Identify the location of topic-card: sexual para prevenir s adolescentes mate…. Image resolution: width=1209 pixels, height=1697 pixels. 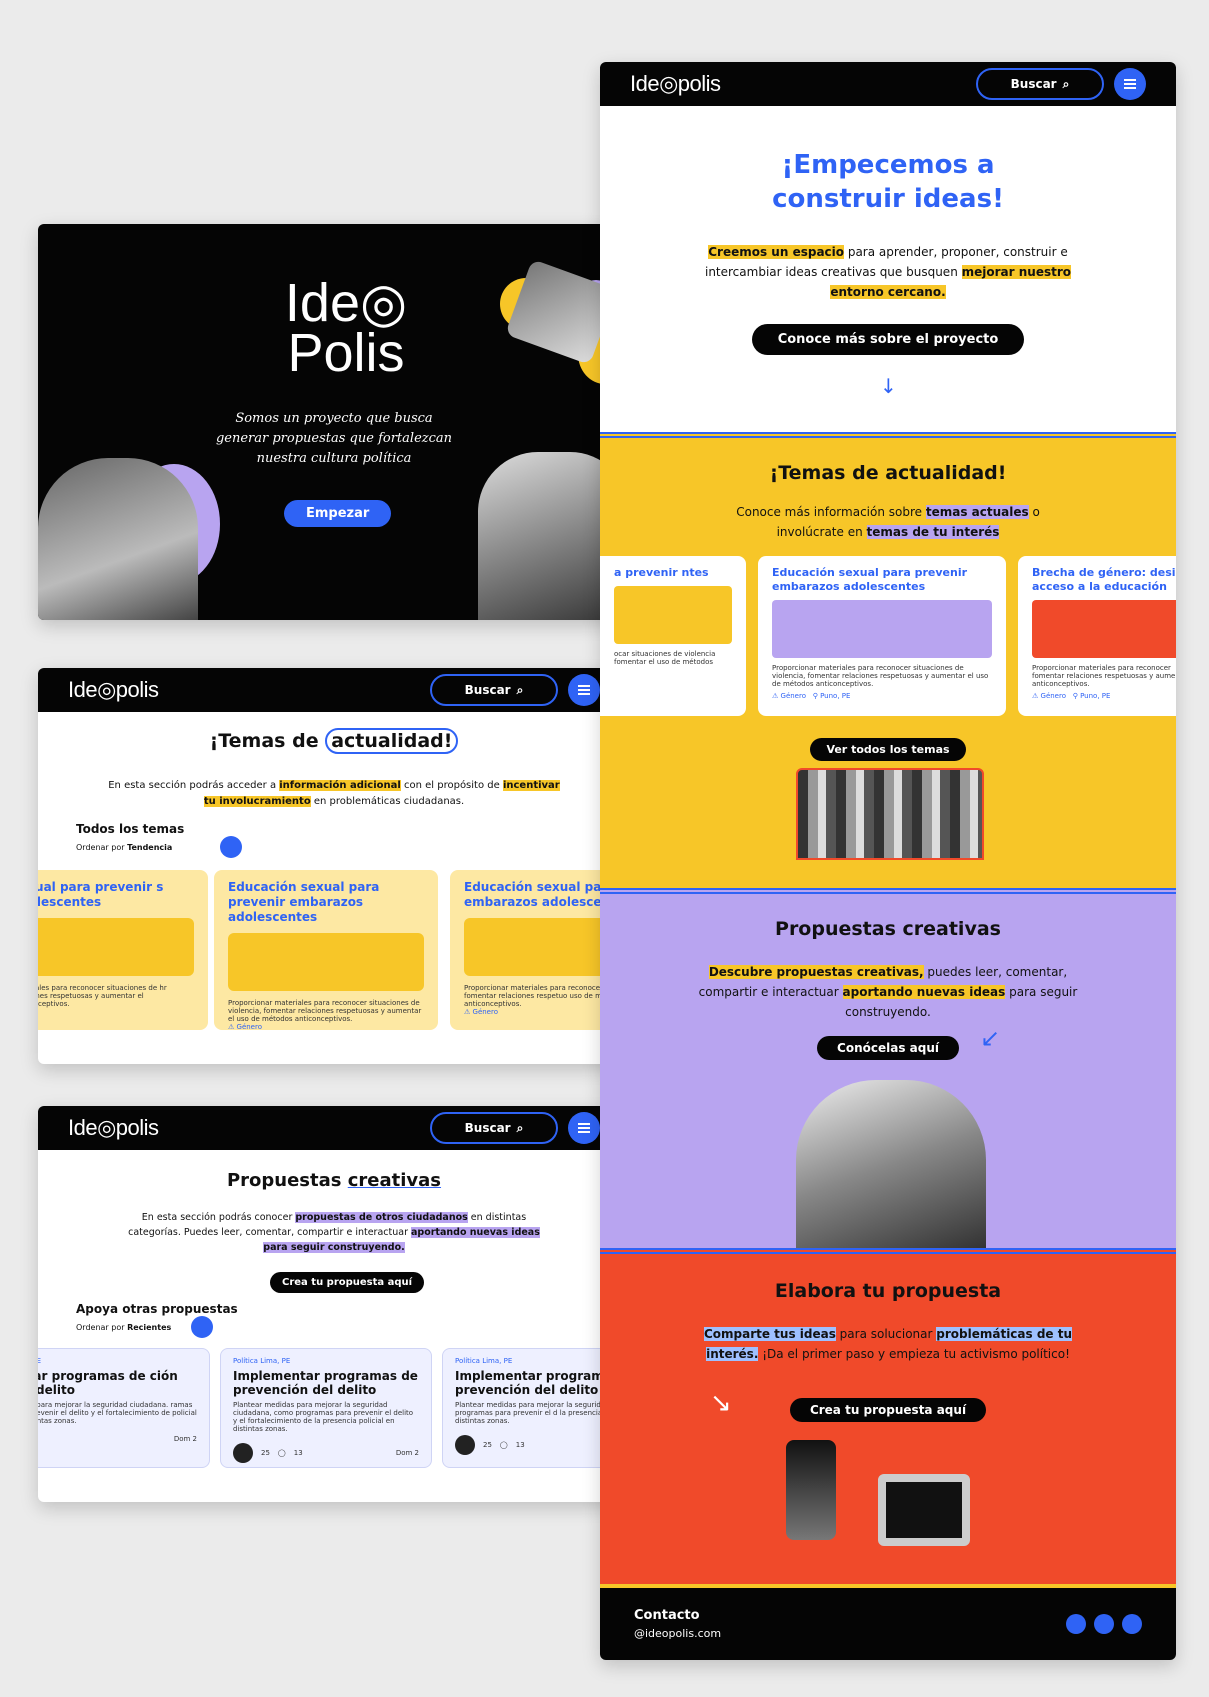
(123, 950).